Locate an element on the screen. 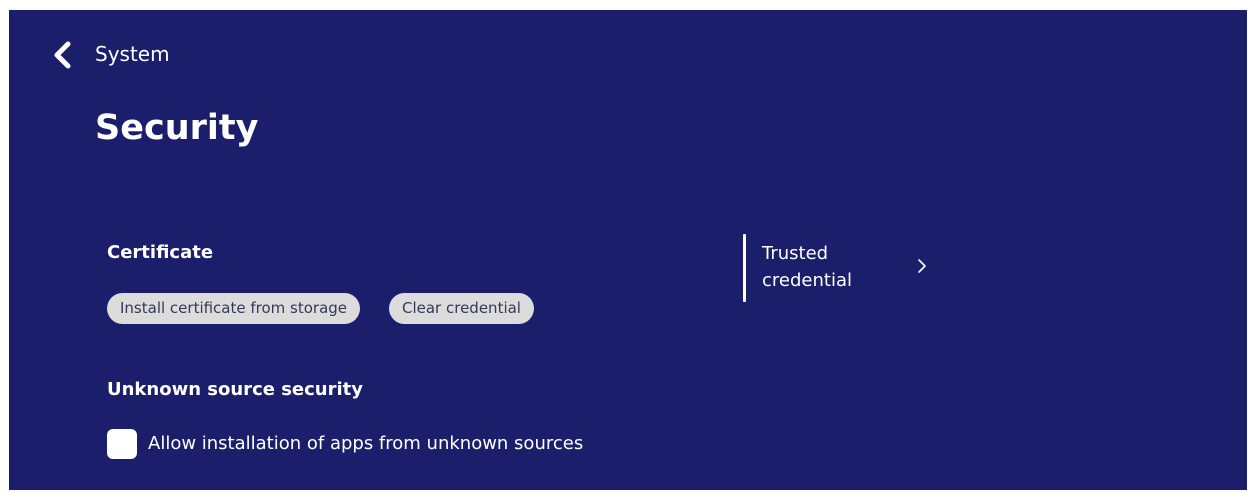 This screenshot has height=500, width=1255. chevron-right-icon is located at coordinates (922, 266).